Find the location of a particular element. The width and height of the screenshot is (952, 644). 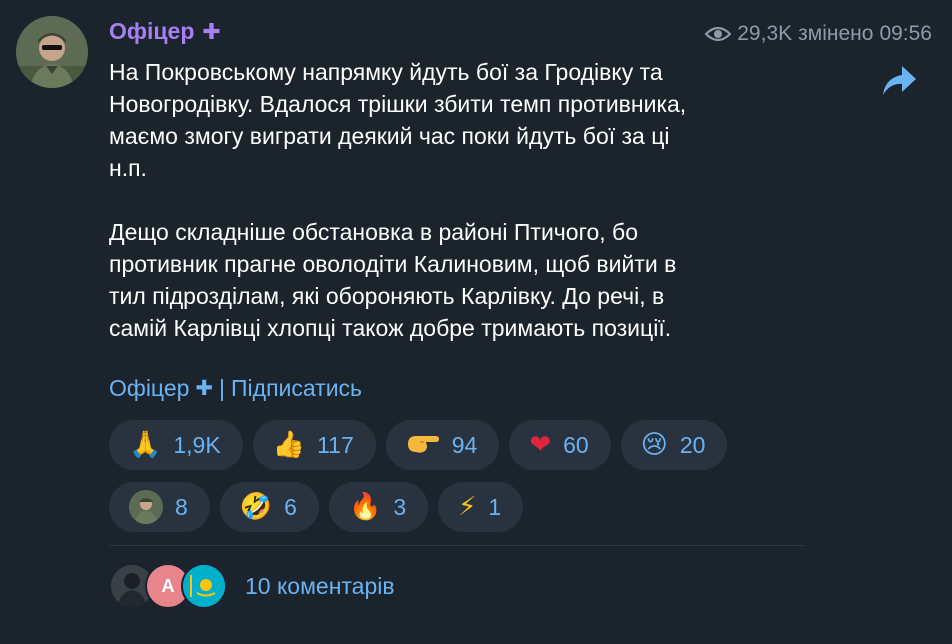

reactions-area: 🙏 1,9K 👍 117 94 ❤ 60 😢 20 8 🤣 6 🔥 3 ⚡ 1 is located at coordinates (459, 482).